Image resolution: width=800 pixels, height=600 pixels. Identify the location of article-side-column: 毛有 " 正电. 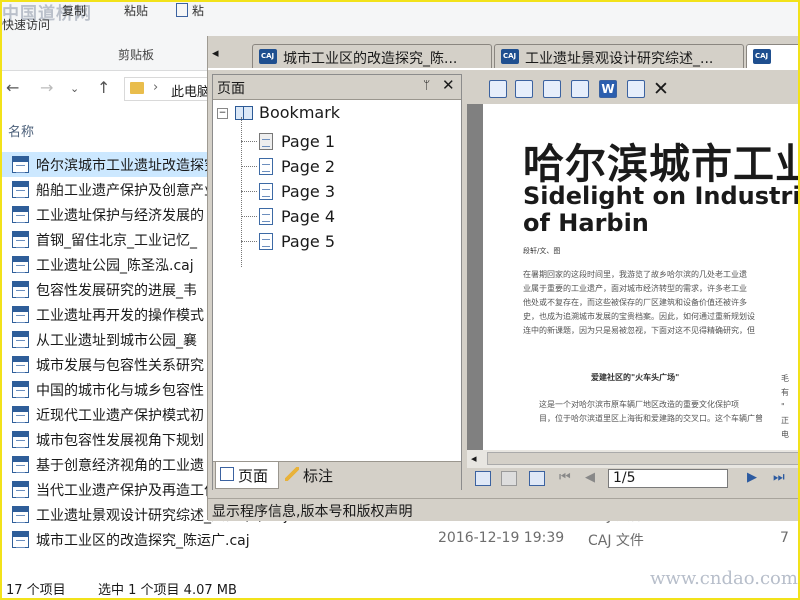
(785, 407).